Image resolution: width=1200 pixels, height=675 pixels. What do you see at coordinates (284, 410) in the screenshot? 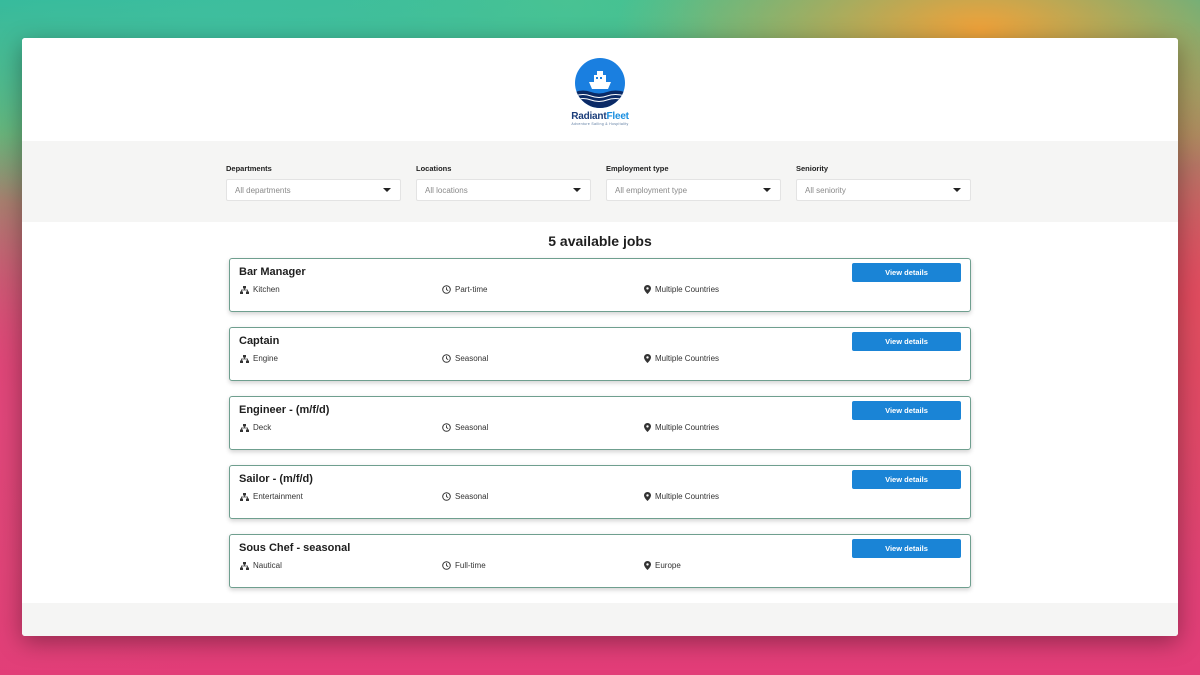
I see `job-title: Engineer - (m/f/d)` at bounding box center [284, 410].